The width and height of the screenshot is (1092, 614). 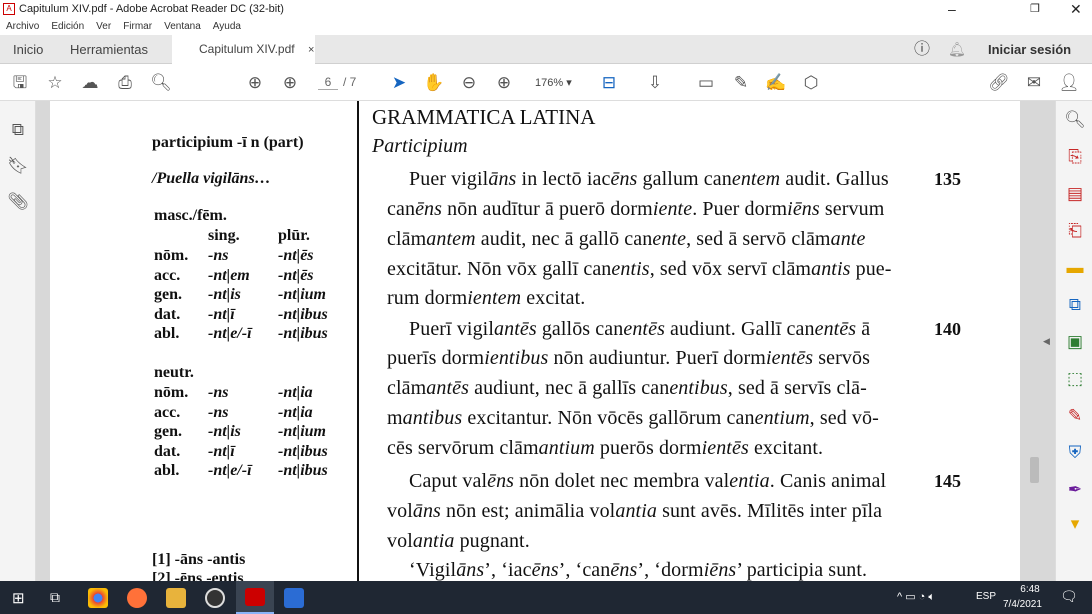 What do you see at coordinates (90, 83) in the screenshot?
I see `upload-cloud-icon: ☁` at bounding box center [90, 83].